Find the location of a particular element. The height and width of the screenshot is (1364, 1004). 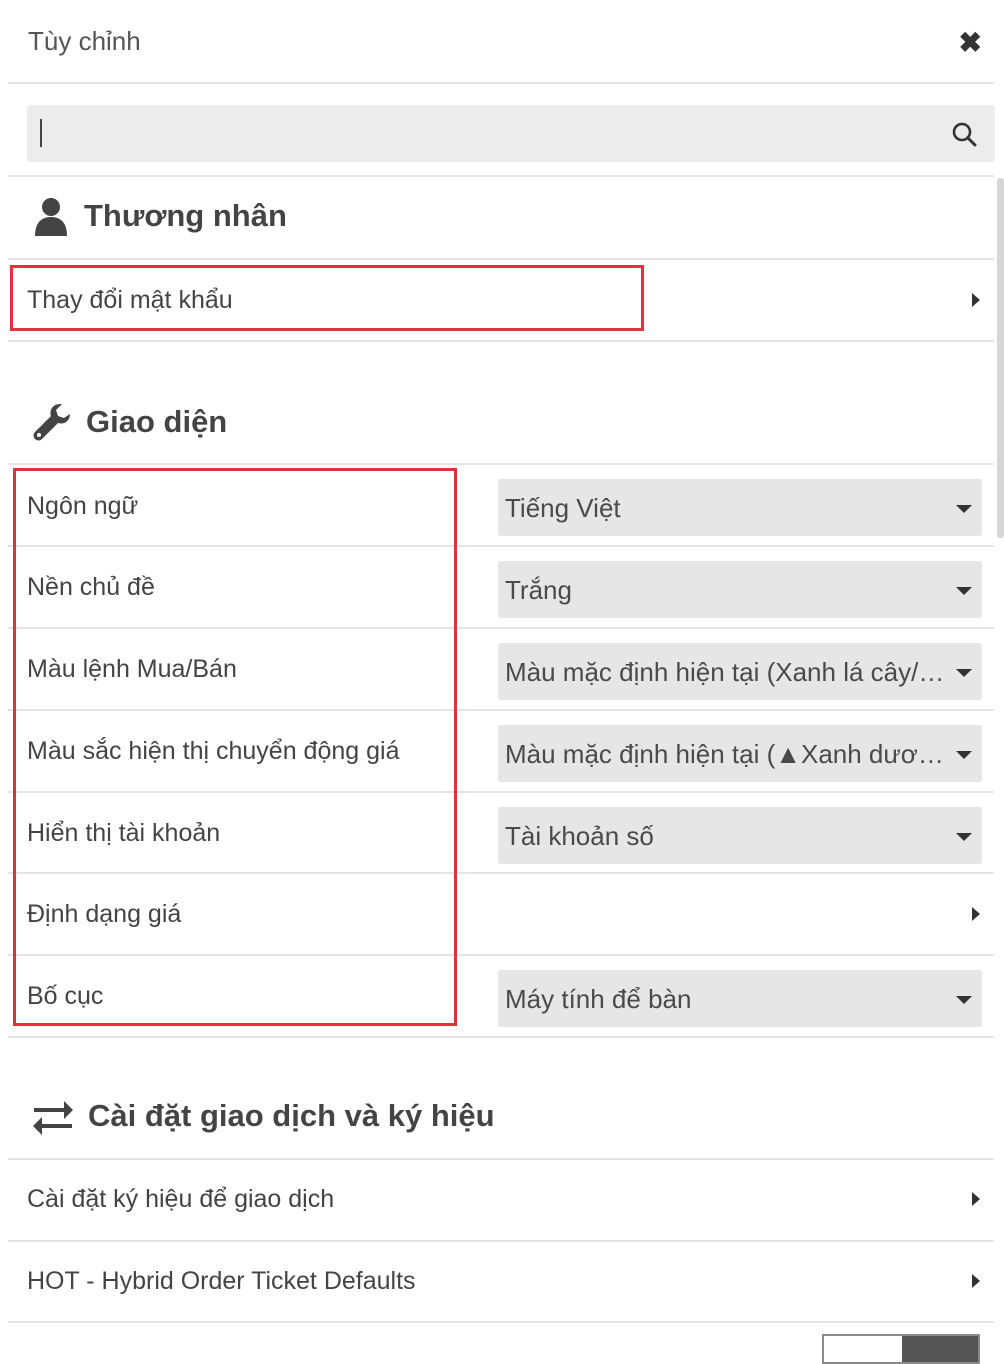

theme-select: Trắng is located at coordinates (740, 589).